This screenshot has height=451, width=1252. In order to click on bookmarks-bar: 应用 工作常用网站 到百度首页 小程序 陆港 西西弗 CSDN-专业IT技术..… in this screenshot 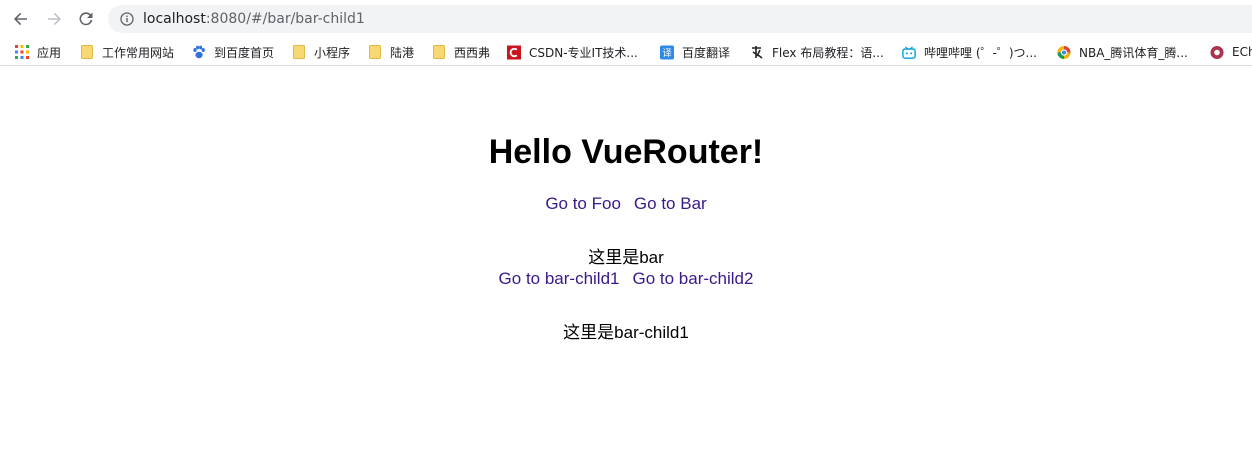, I will do `click(626, 52)`.